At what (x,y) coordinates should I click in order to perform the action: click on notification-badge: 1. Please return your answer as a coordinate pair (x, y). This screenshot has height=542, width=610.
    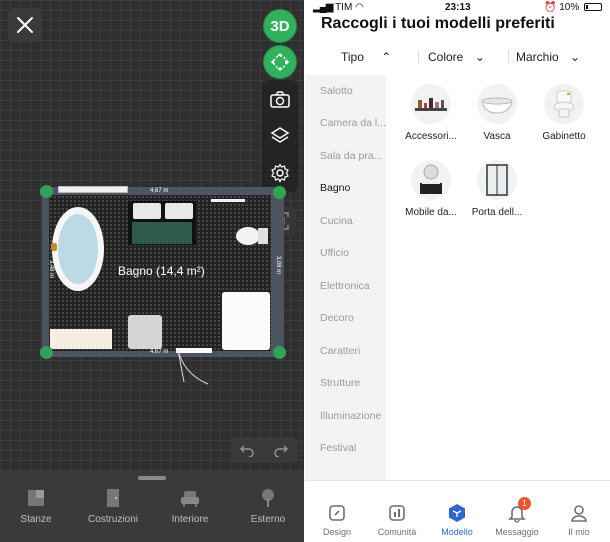
    Looking at the image, I should click on (524, 503).